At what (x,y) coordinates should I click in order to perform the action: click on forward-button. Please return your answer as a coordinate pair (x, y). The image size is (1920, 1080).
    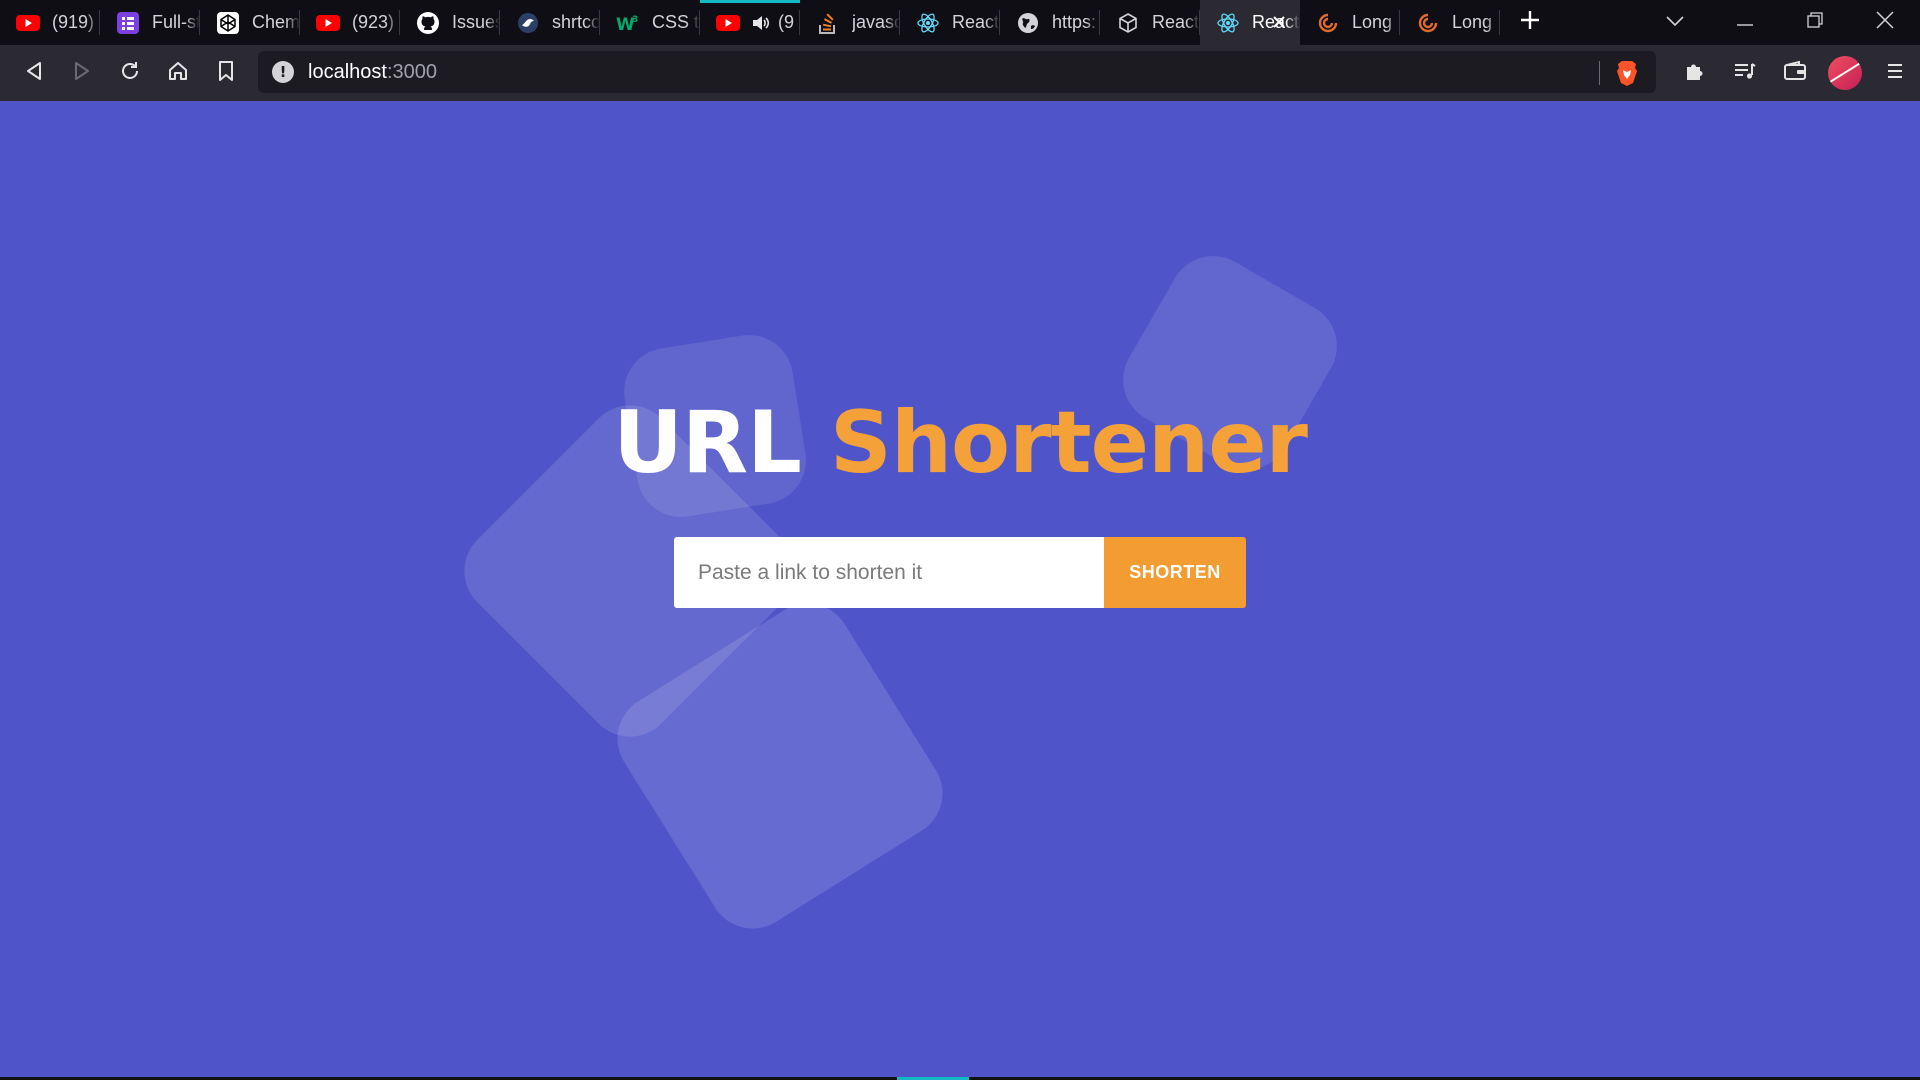
    Looking at the image, I should click on (82, 73).